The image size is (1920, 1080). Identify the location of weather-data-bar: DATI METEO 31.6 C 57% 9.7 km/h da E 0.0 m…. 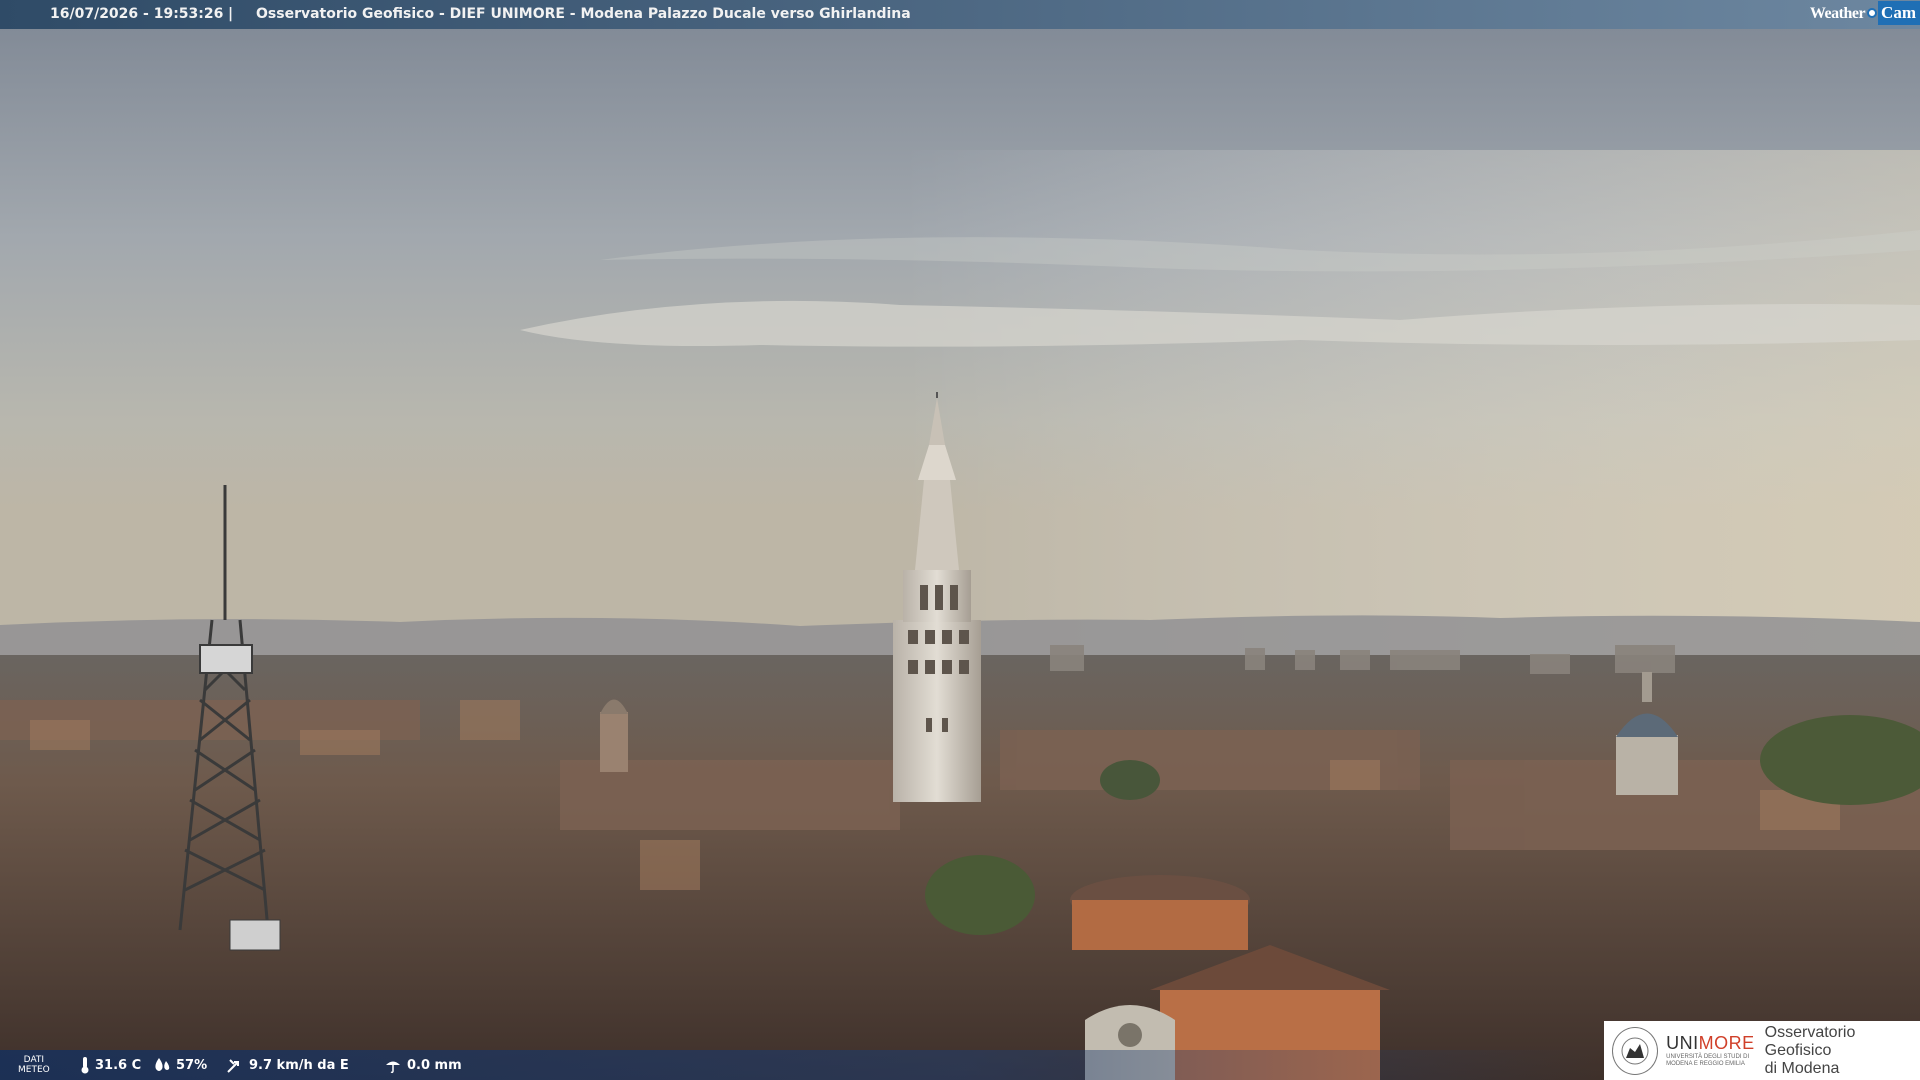
(800, 1065).